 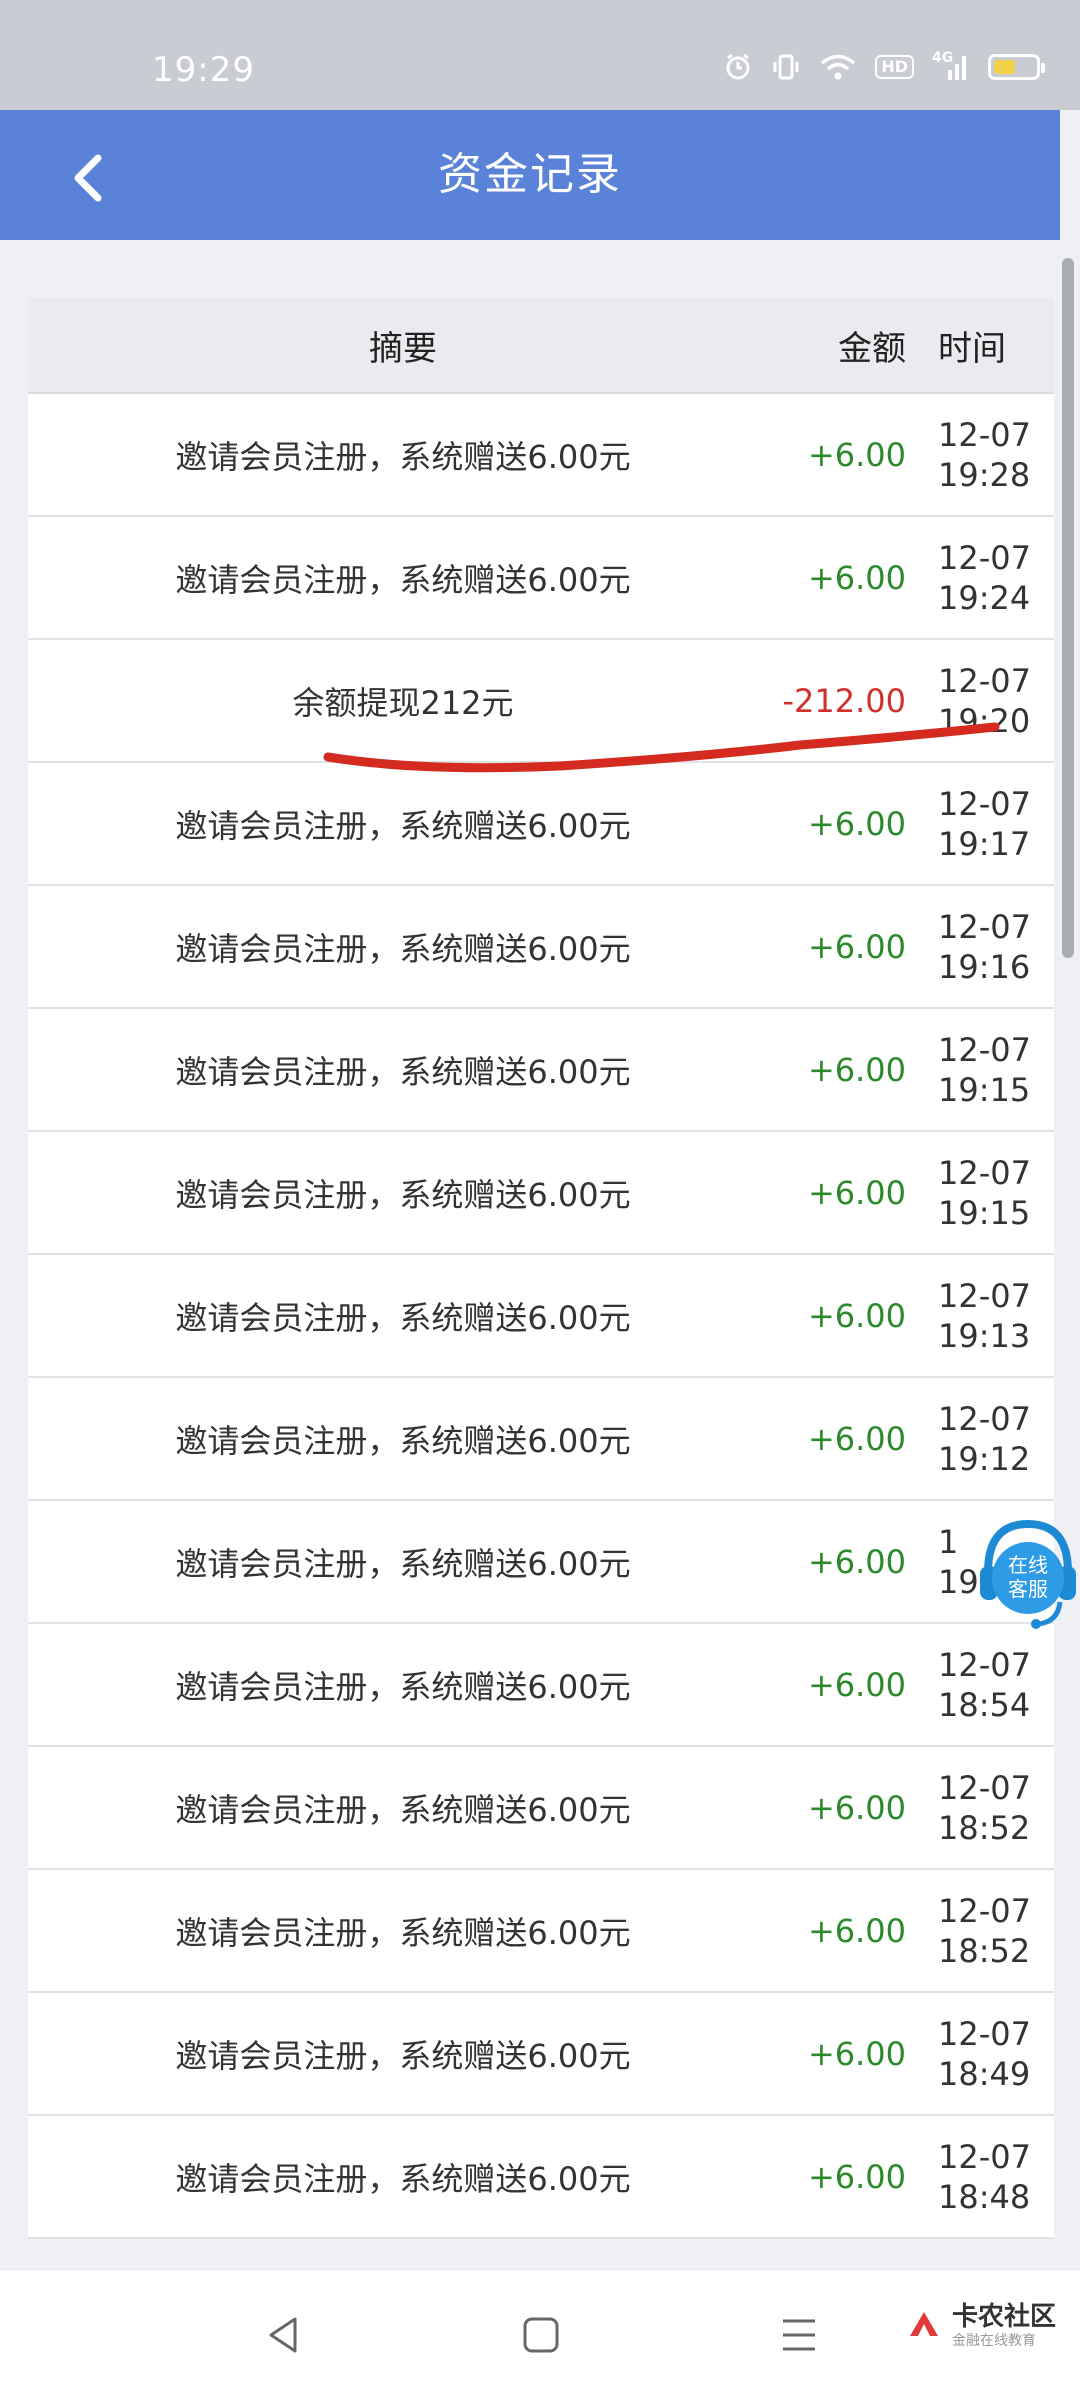 I want to click on back-triangle-icon, so click(x=283, y=2335).